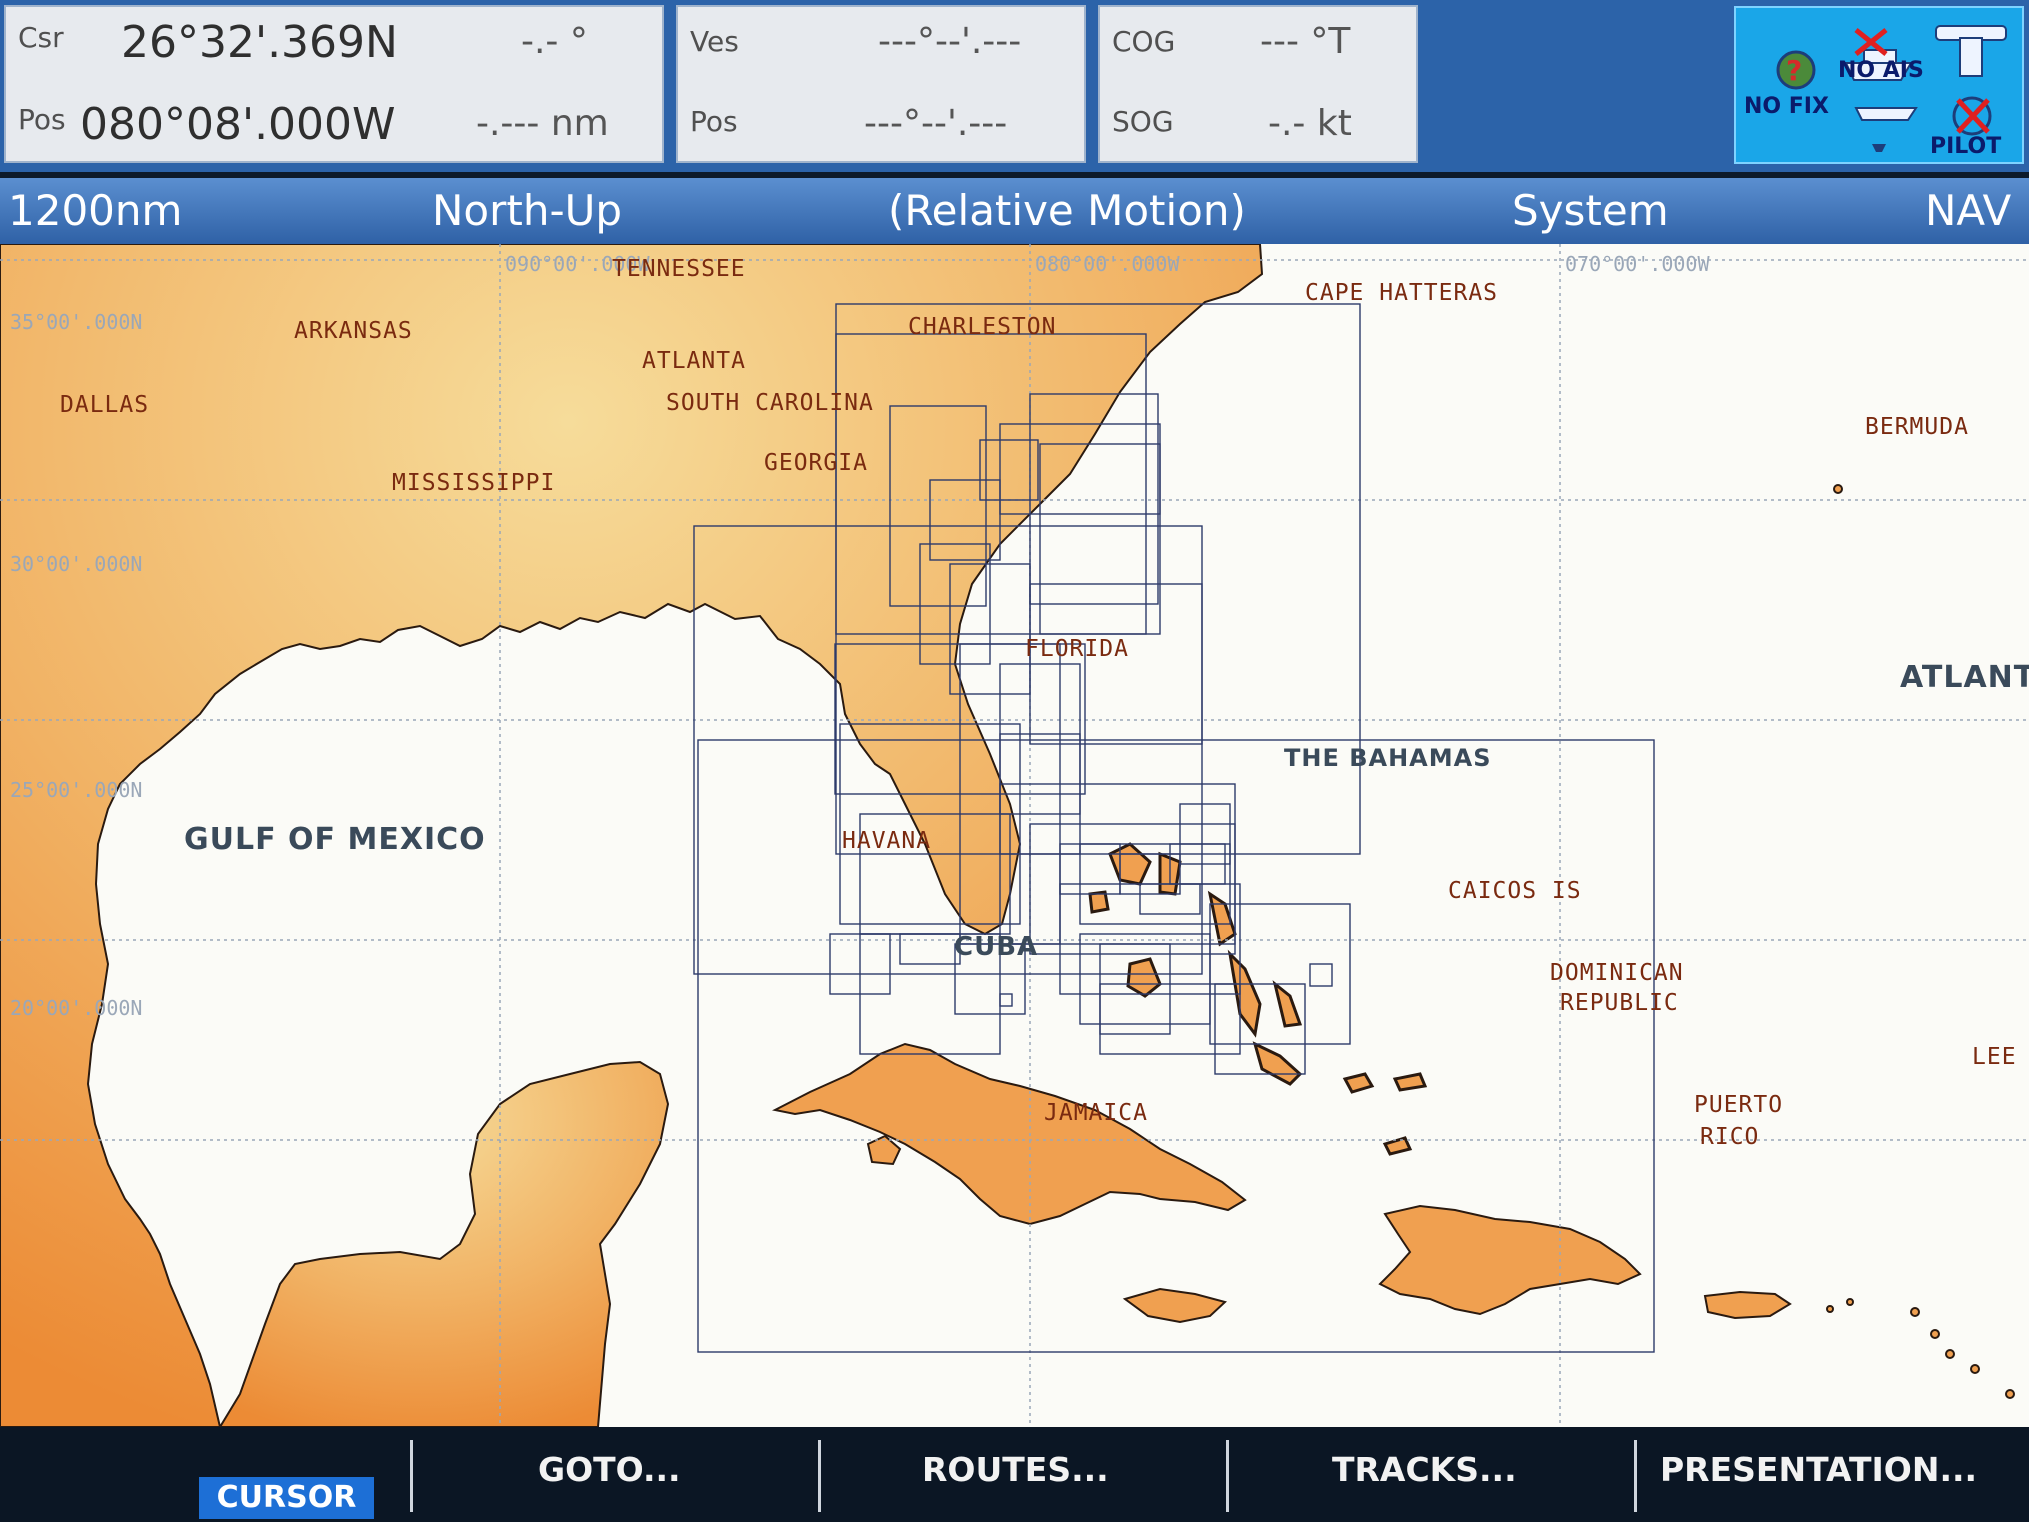  What do you see at coordinates (1510, 1260) in the screenshot?
I see `hispaniola-land` at bounding box center [1510, 1260].